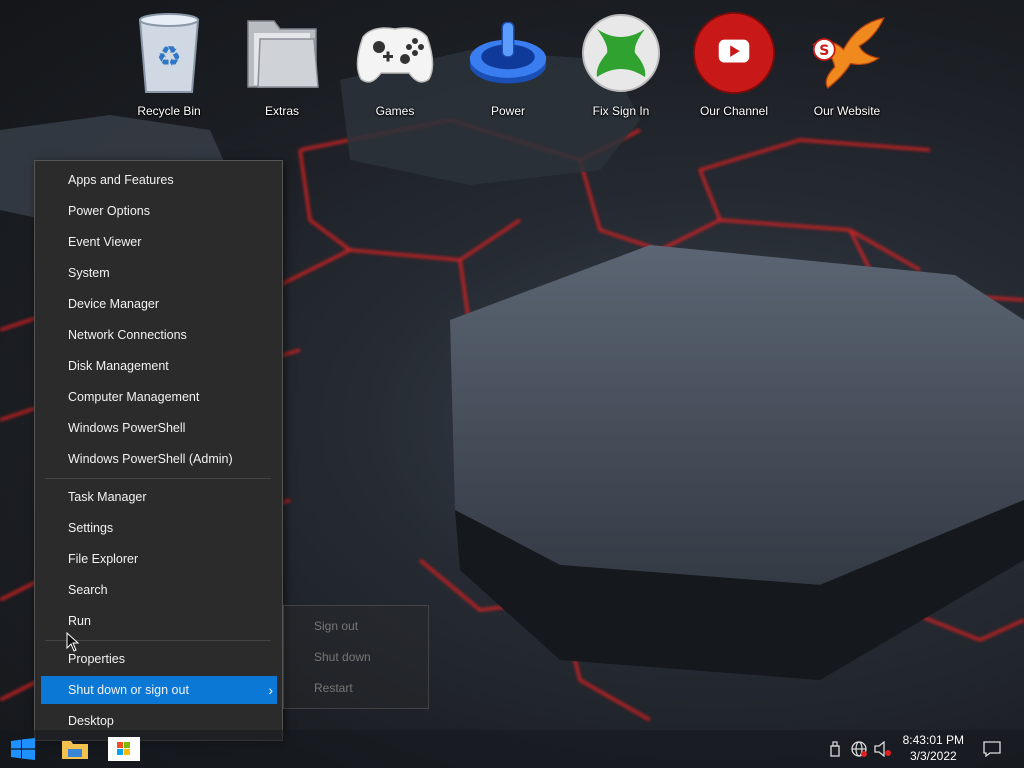  I want to click on desktop-icon-fix-sign-in: Fix Sign In, so click(621, 68).